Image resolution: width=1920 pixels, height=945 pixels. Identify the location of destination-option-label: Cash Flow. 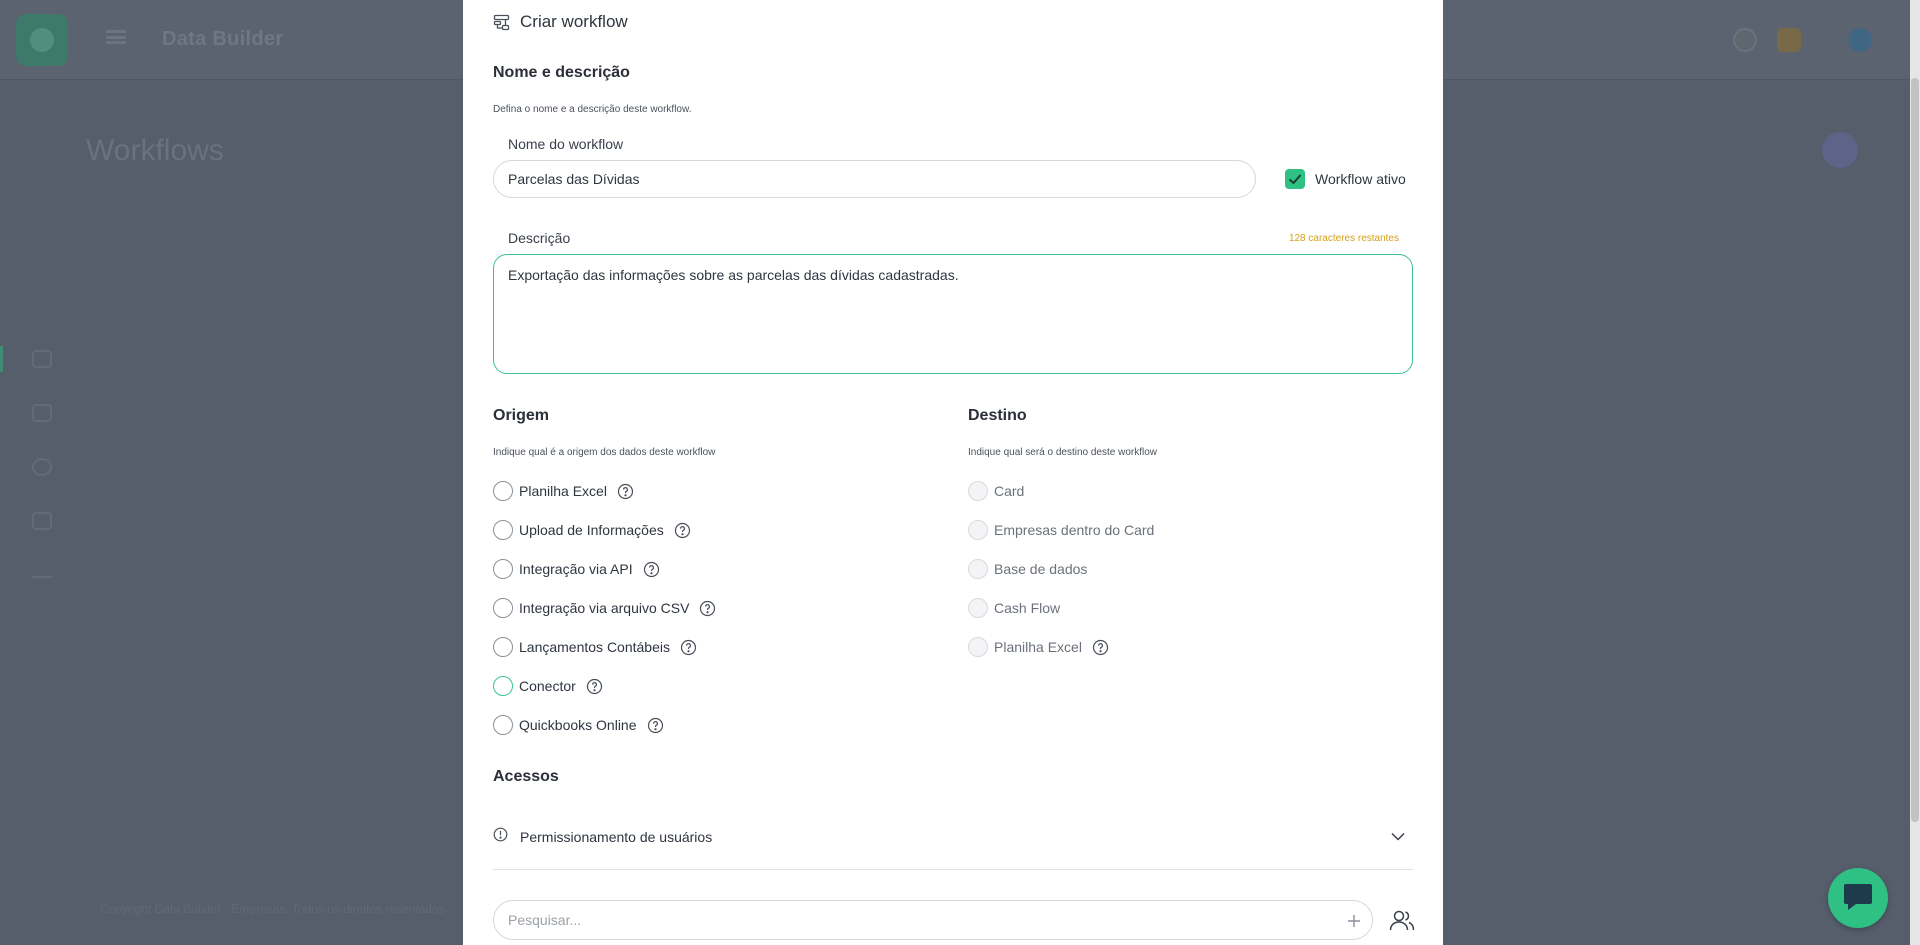
(1027, 608).